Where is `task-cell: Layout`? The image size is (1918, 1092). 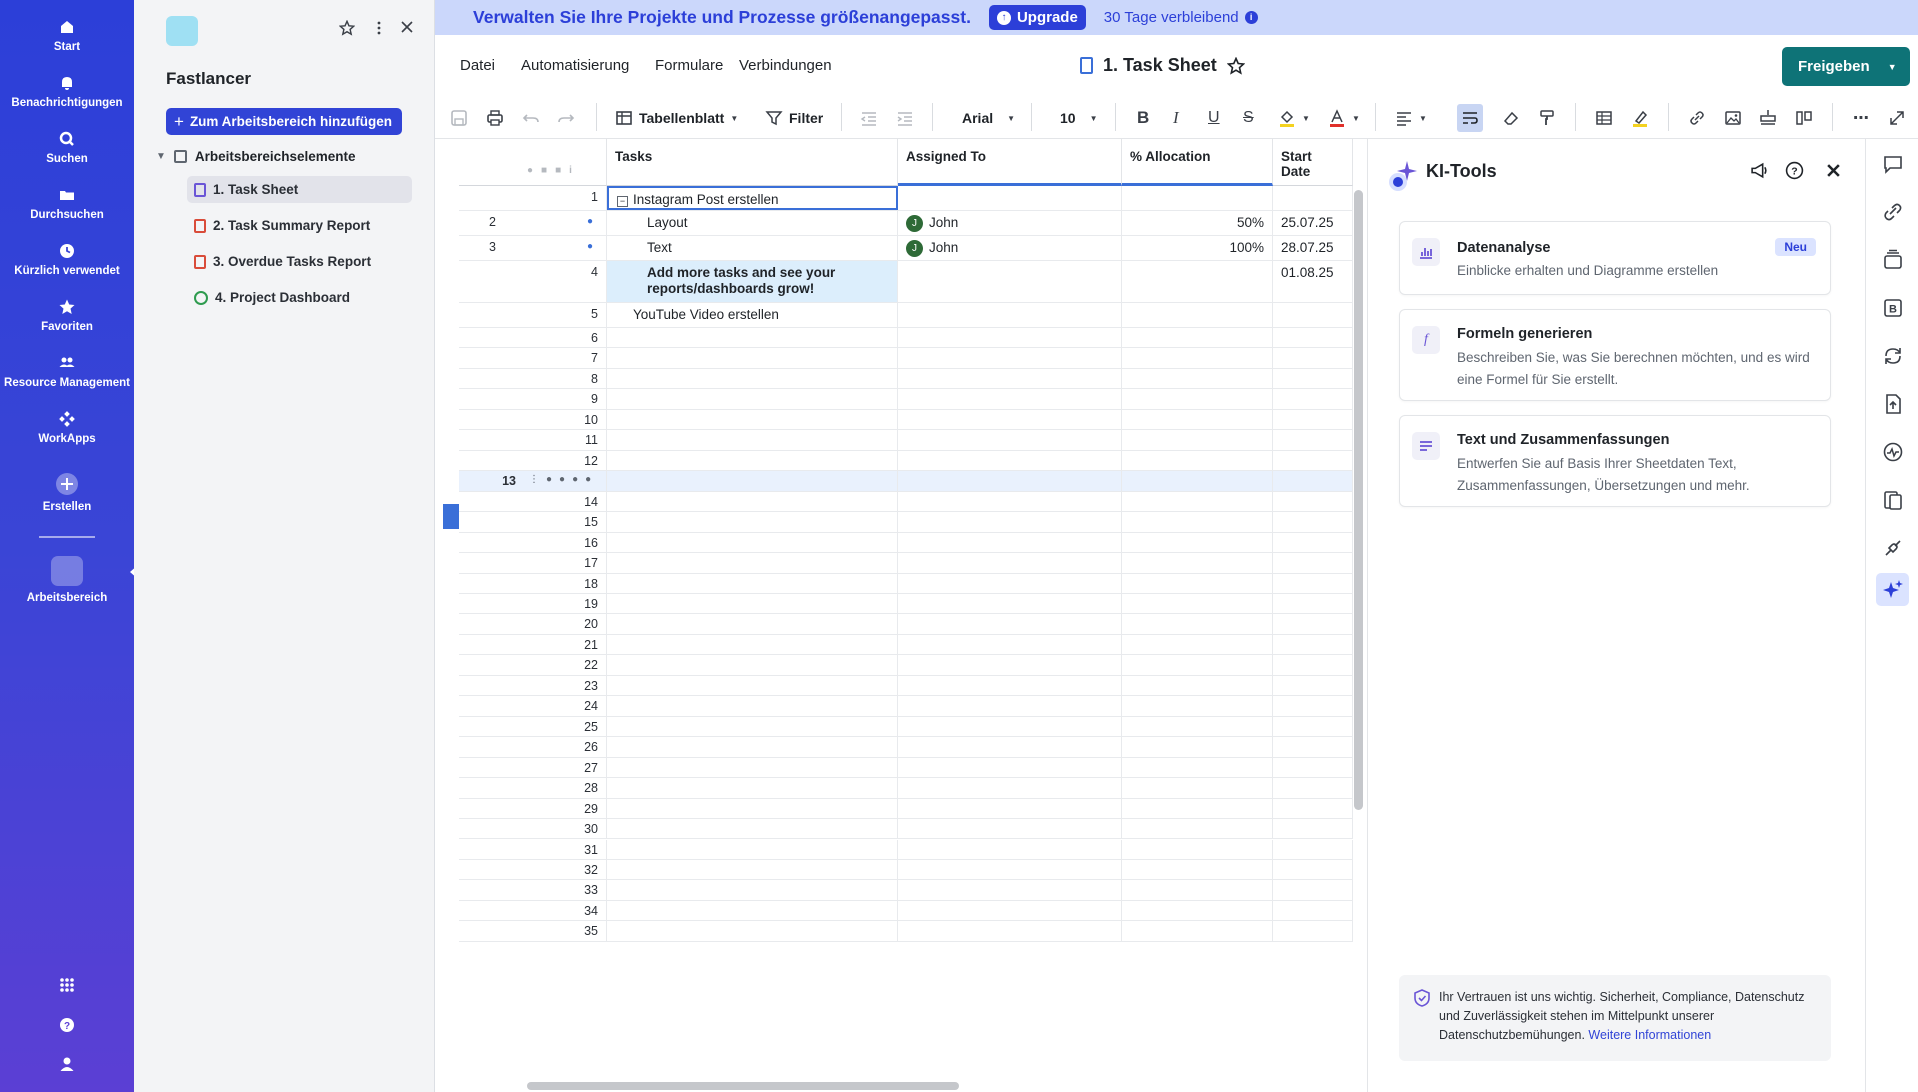
task-cell: Layout is located at coordinates (752, 223).